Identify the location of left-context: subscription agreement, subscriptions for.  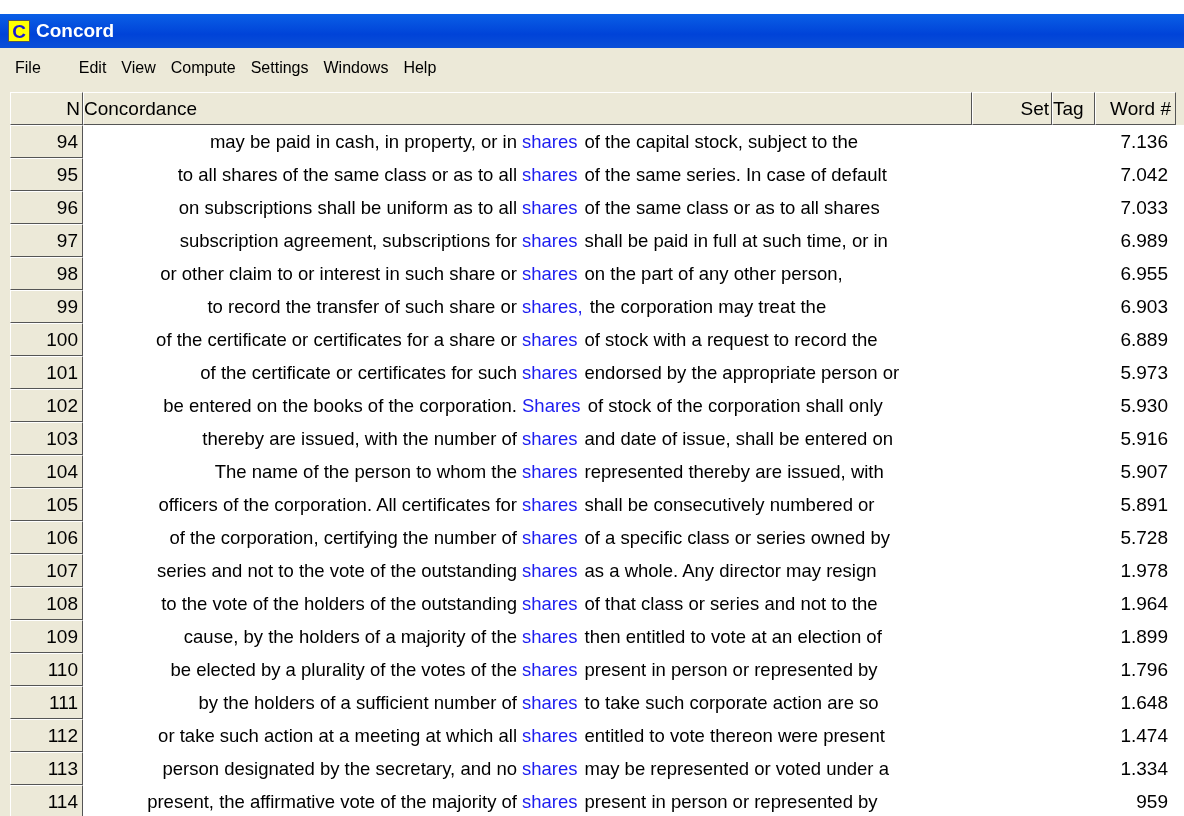
(347, 240).